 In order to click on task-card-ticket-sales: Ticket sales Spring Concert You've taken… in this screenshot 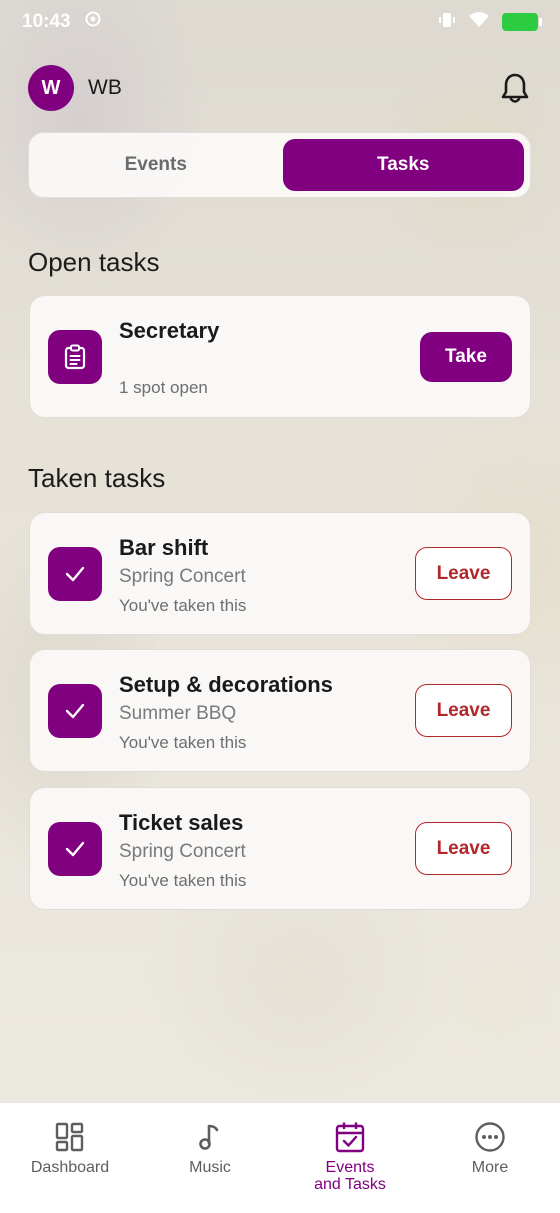, I will do `click(280, 848)`.